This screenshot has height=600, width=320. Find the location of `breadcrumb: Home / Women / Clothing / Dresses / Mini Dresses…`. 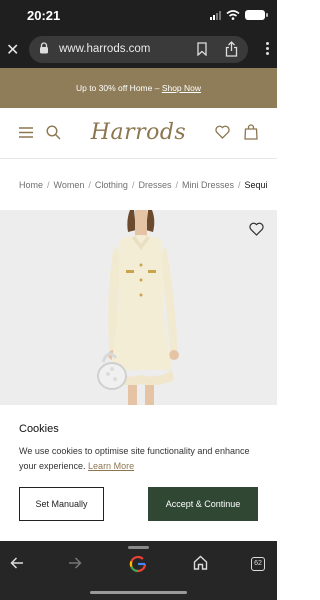

breadcrumb: Home / Women / Clothing / Dresses / Mini Dresses… is located at coordinates (143, 185).